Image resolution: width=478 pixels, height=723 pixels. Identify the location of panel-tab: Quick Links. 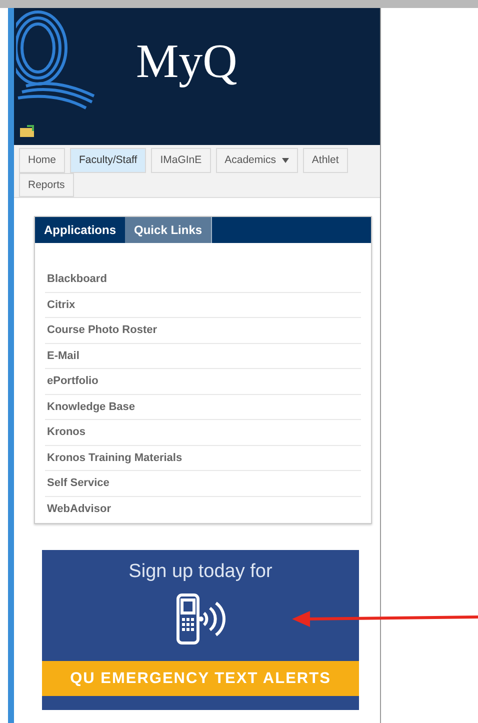
(168, 230).